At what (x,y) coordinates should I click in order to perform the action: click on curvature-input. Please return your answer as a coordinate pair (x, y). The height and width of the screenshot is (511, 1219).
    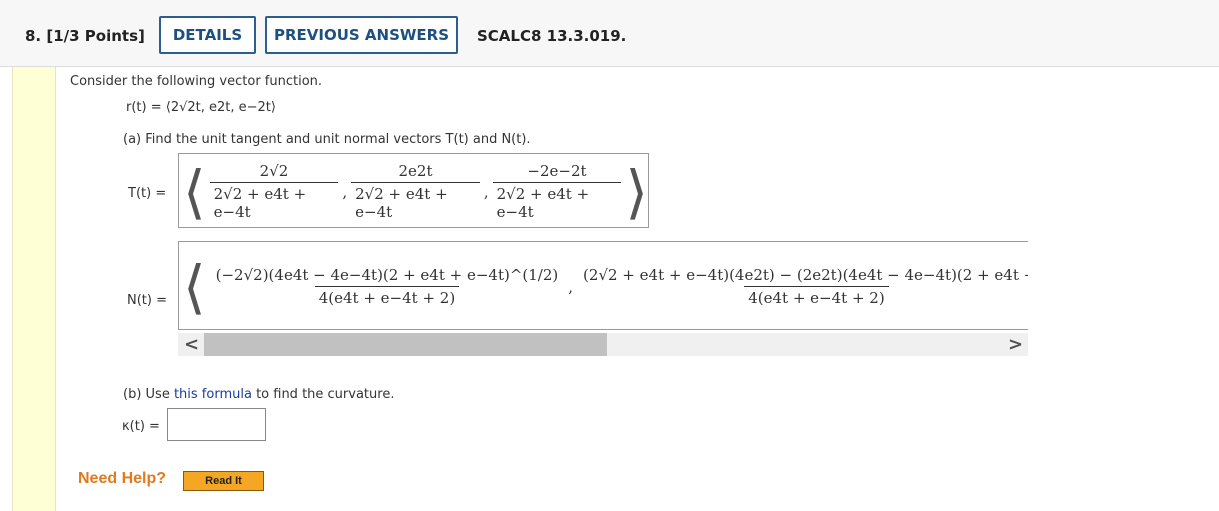
    Looking at the image, I should click on (216, 424).